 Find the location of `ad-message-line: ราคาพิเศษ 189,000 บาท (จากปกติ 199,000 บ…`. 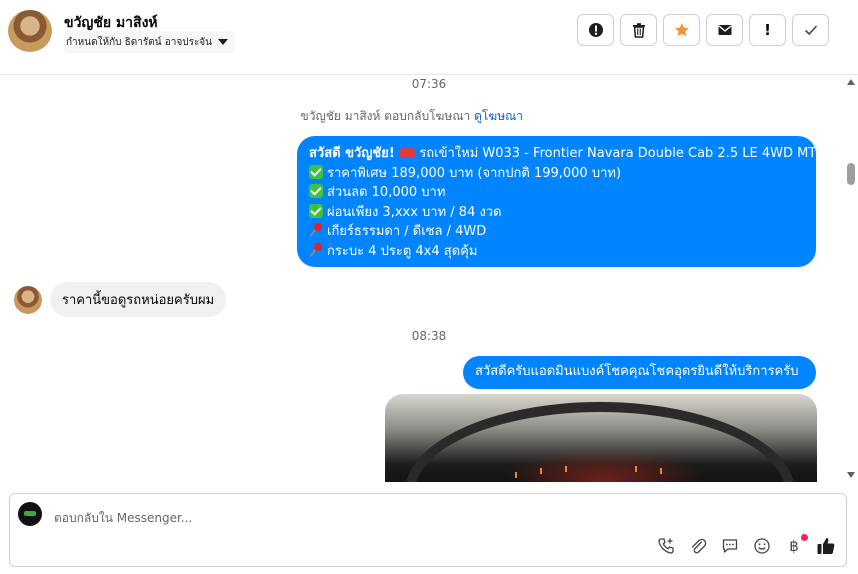

ad-message-line: ราคาพิเศษ 189,000 บาท (จากปกติ 199,000 บ… is located at coordinates (556, 174).